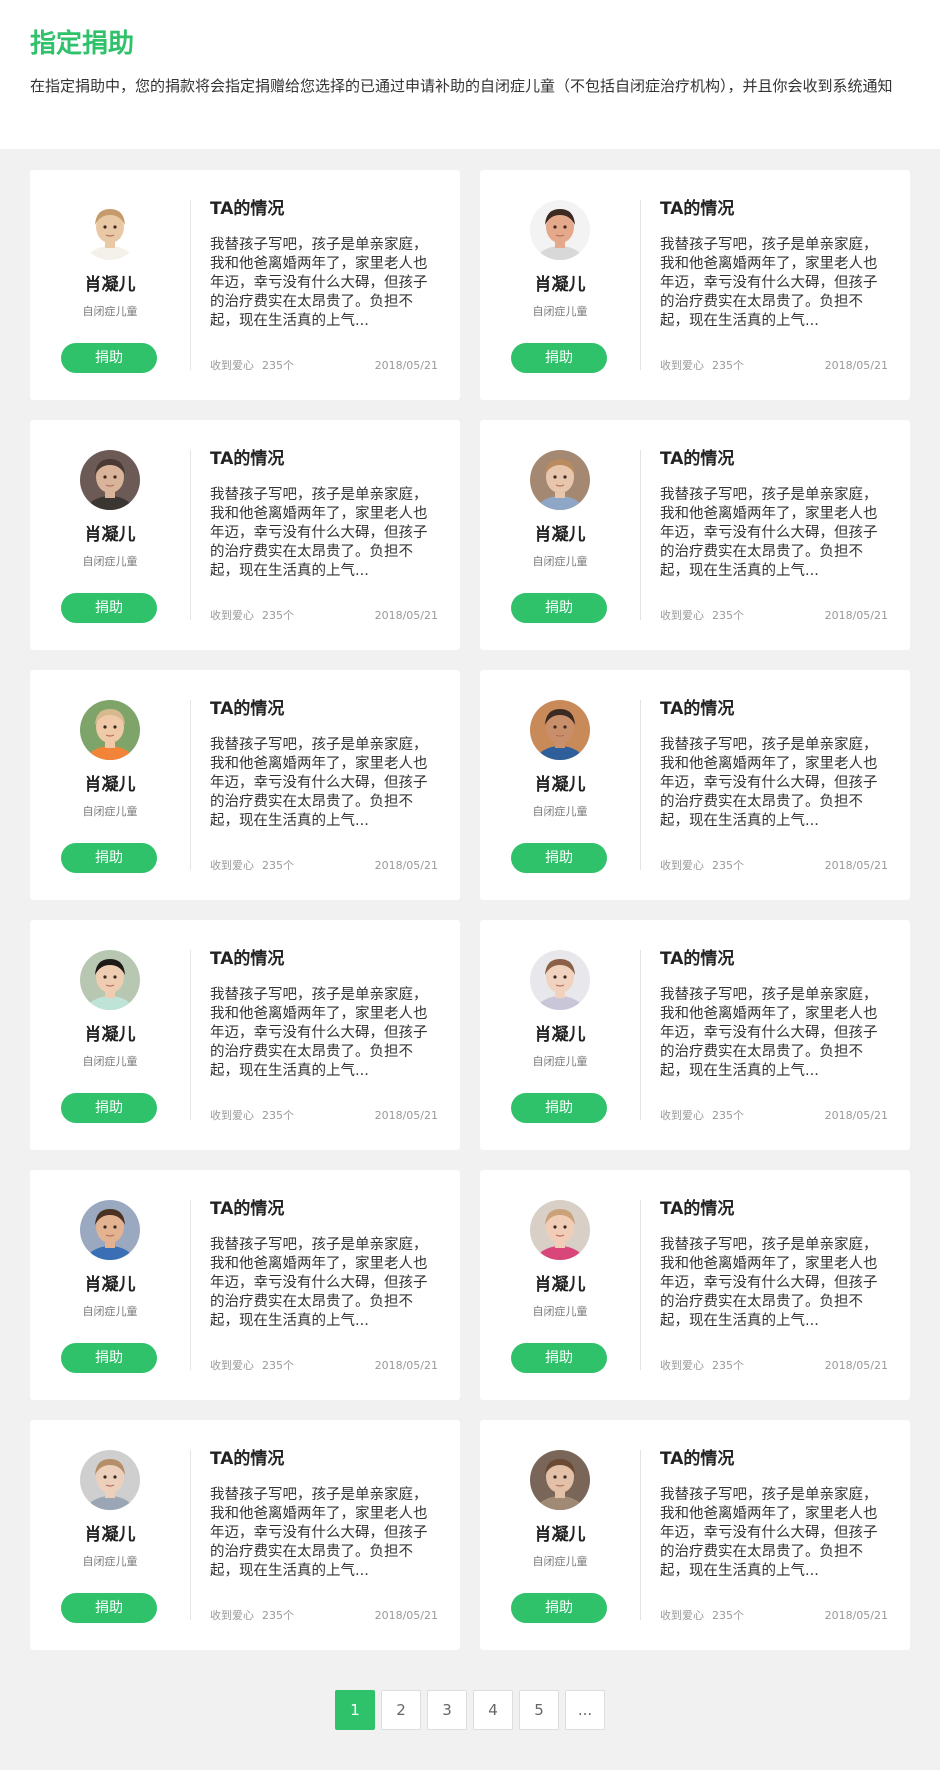 This screenshot has height=1770, width=940. What do you see at coordinates (493, 1710) in the screenshot?
I see `page-button: 4` at bounding box center [493, 1710].